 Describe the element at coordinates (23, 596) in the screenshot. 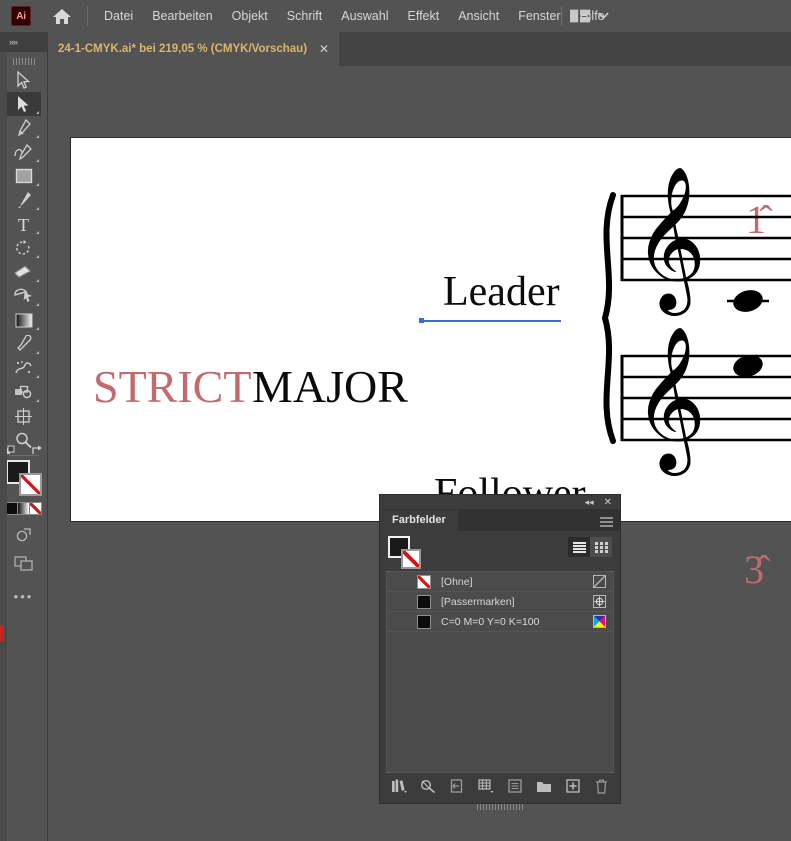

I see `edit-toolbar-button: •••` at that location.